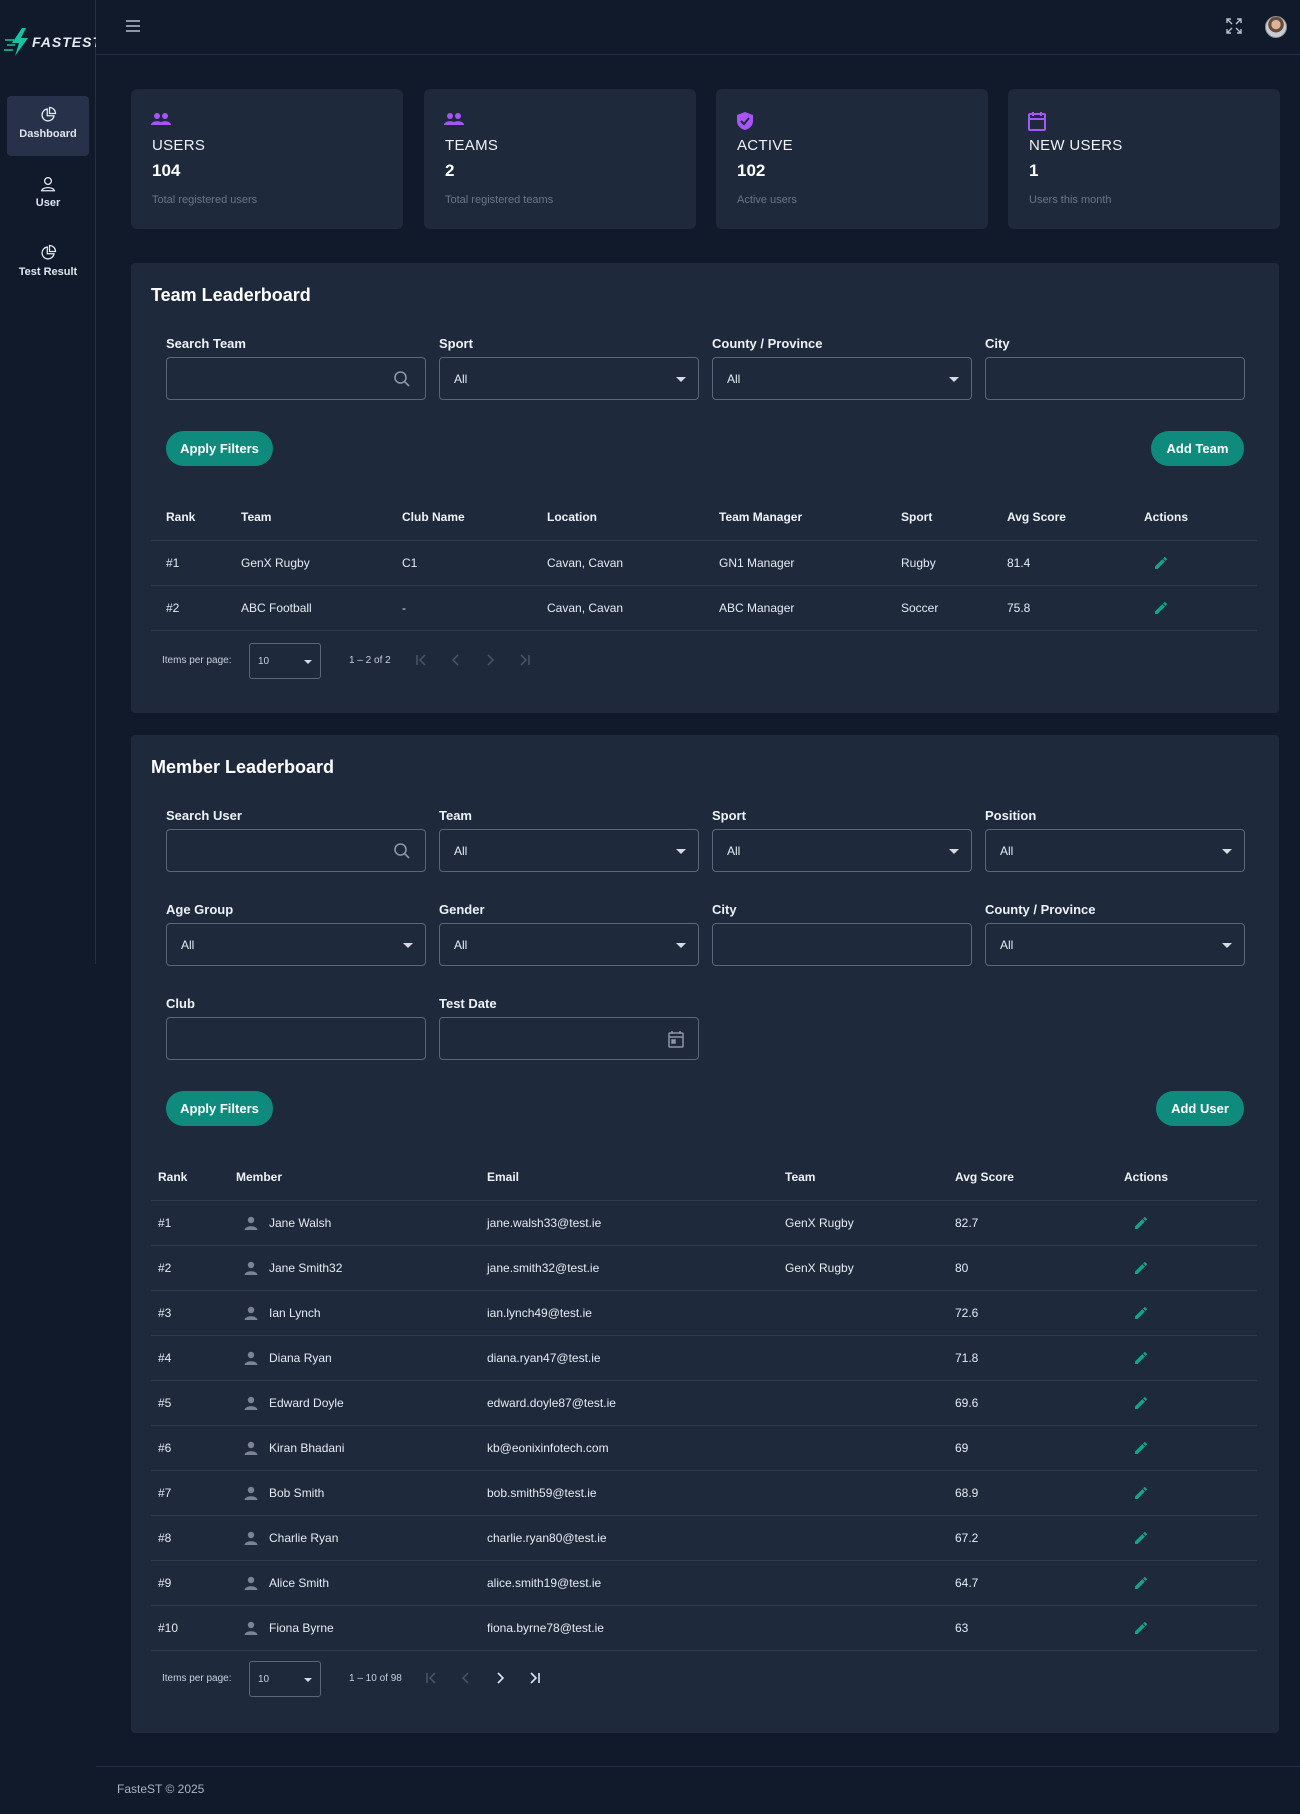 The height and width of the screenshot is (1814, 1300). What do you see at coordinates (1234, 26) in the screenshot?
I see `fullscreen-icon` at bounding box center [1234, 26].